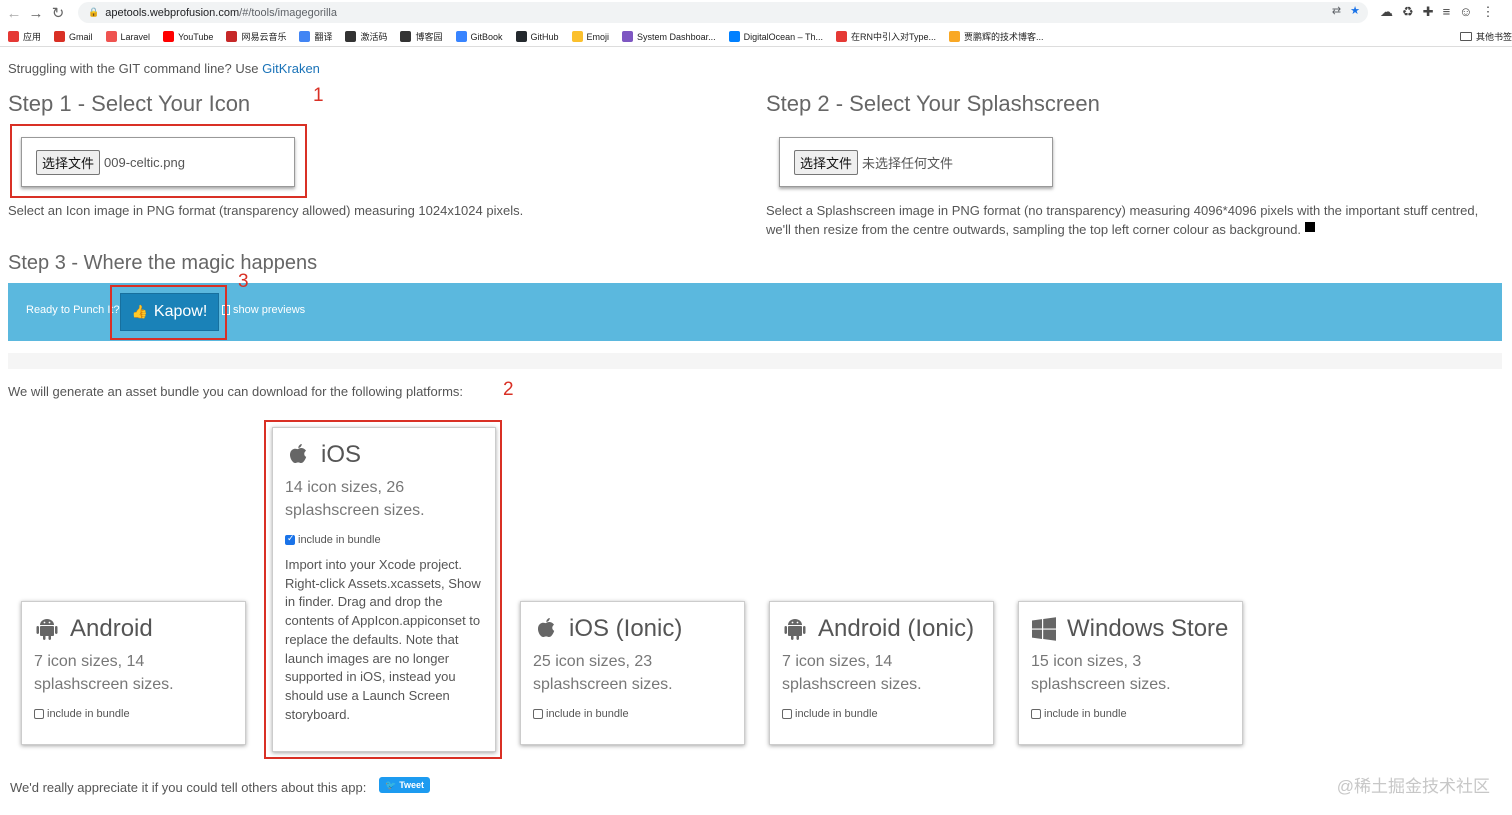  Describe the element at coordinates (58, 13) in the screenshot. I see `reload-icon: ↻` at that location.